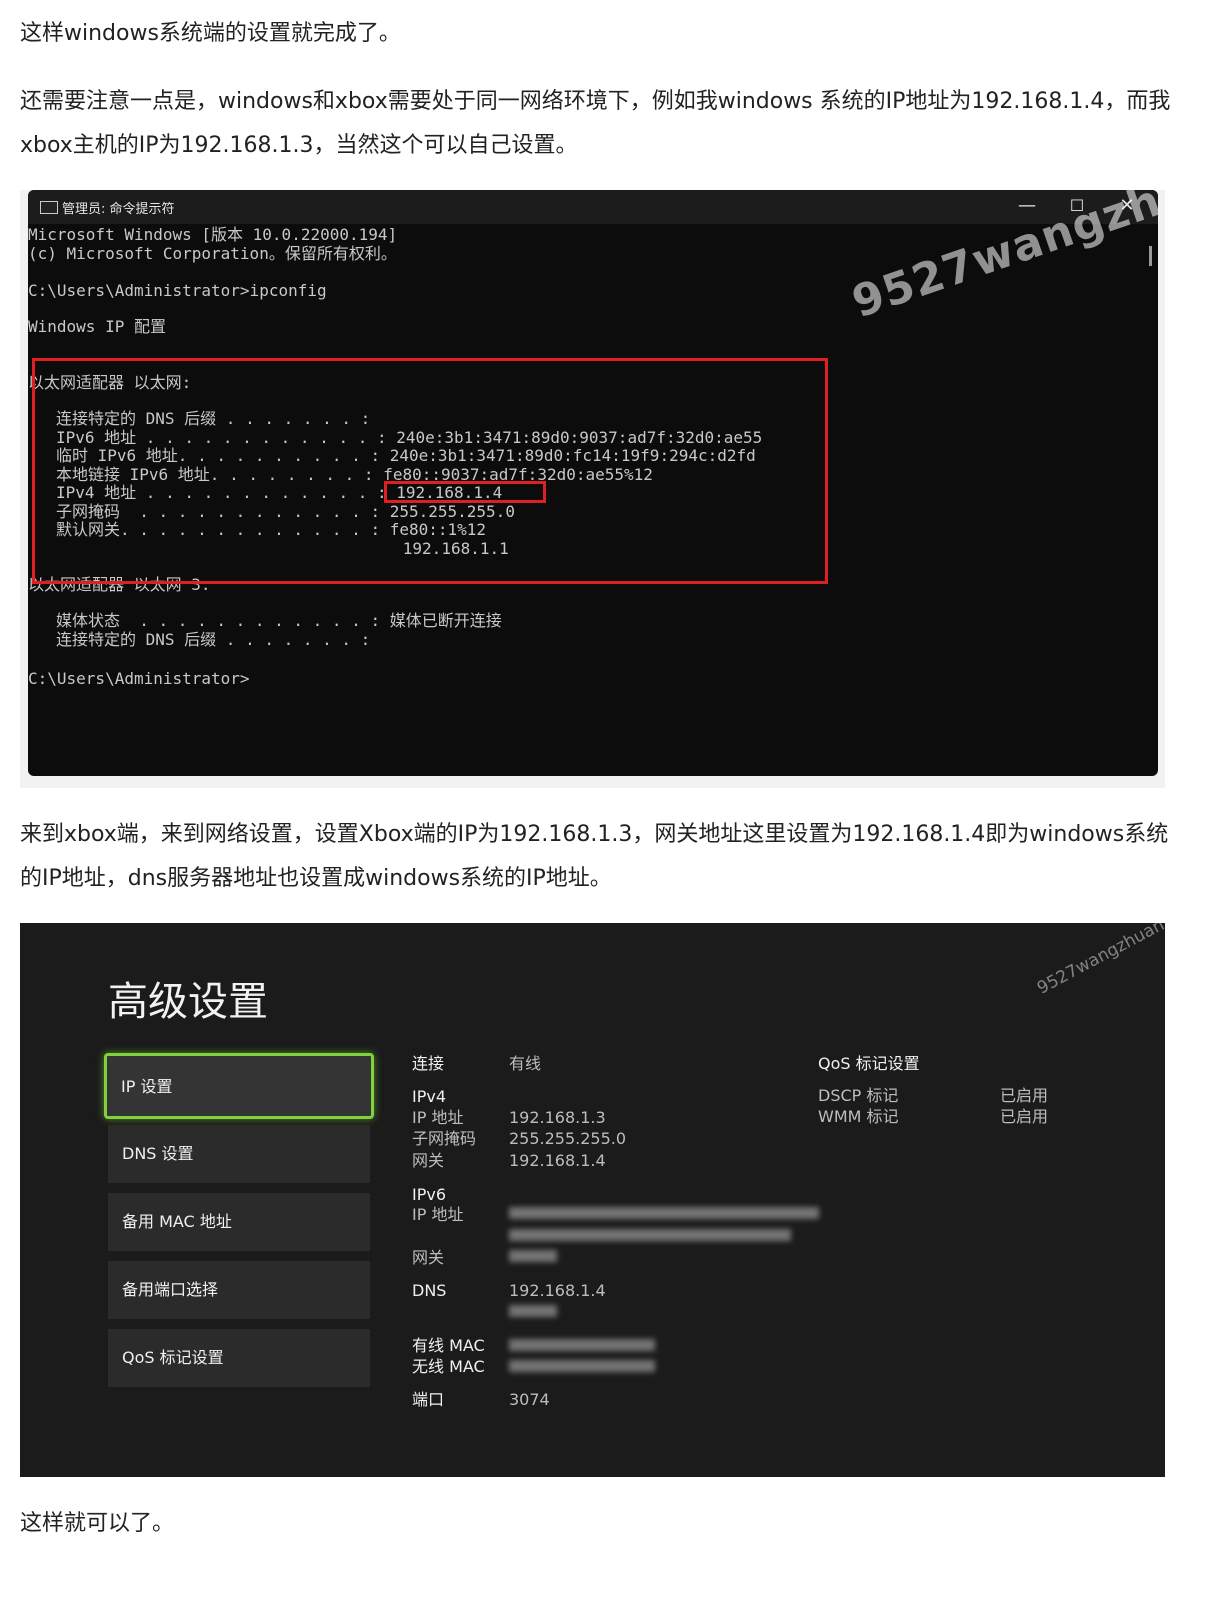 This screenshot has width=1232, height=1608. Describe the element at coordinates (1024, 1095) in the screenshot. I see `dscp-value: 已启用` at that location.